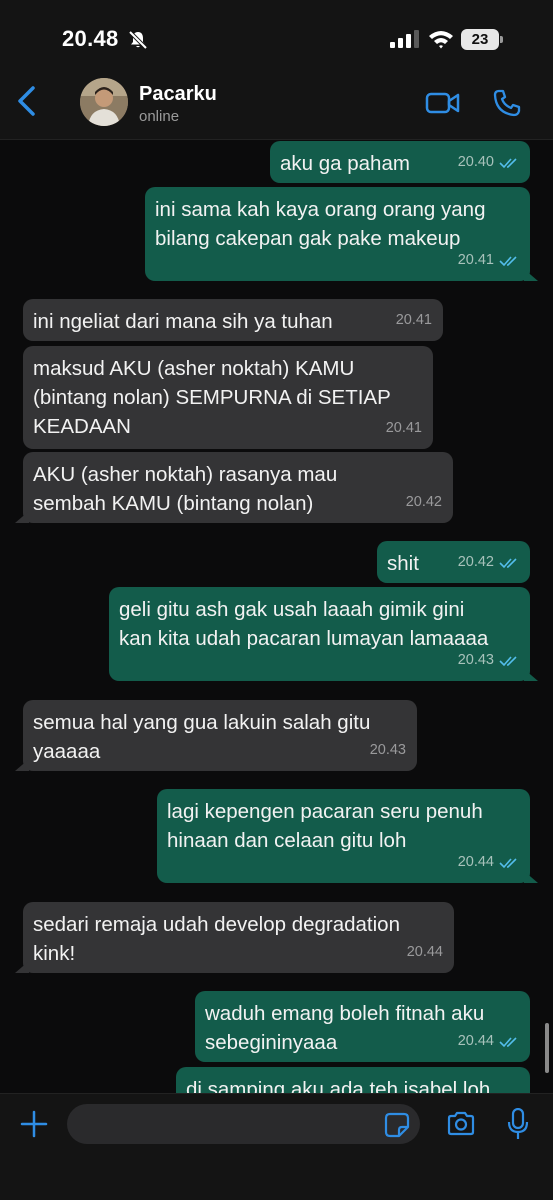  I want to click on message-bubble: di samping aku ada teh isabel loh, so click(353, 1080).